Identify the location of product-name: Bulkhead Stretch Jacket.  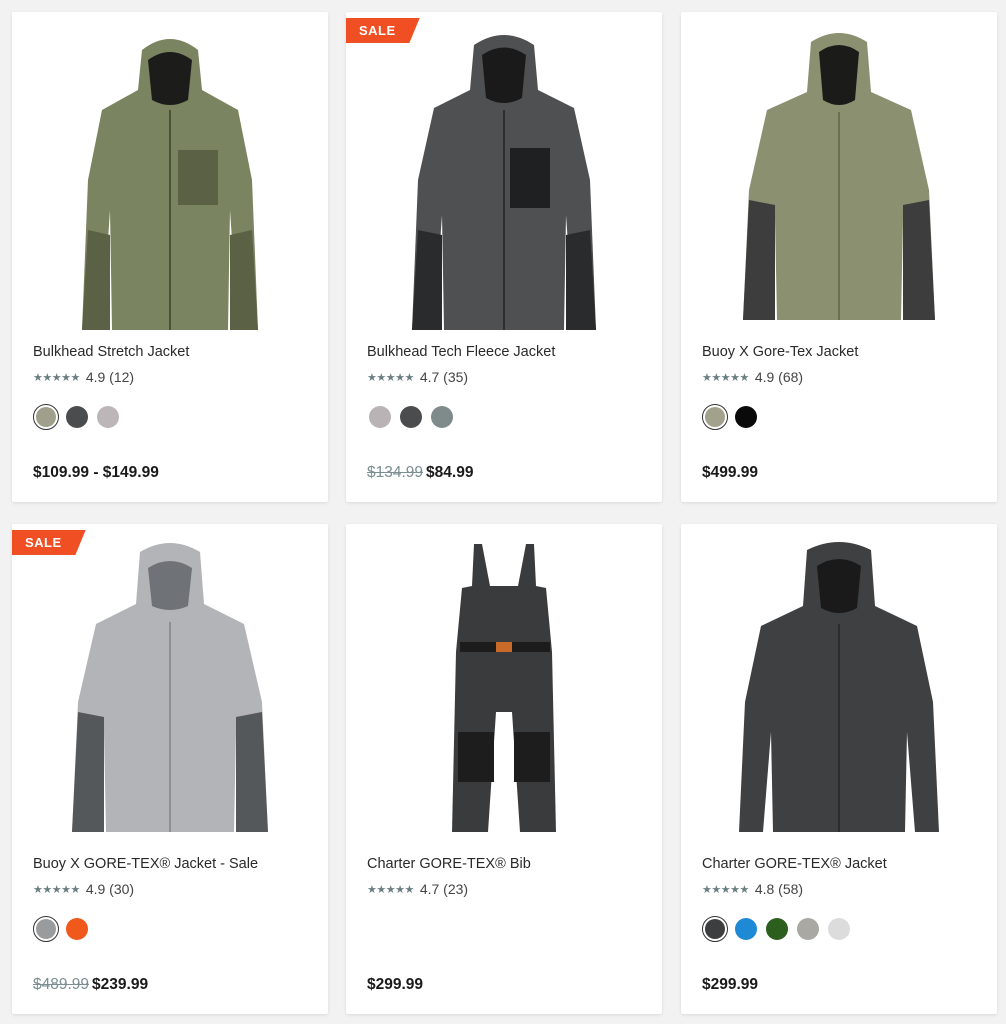
(111, 352).